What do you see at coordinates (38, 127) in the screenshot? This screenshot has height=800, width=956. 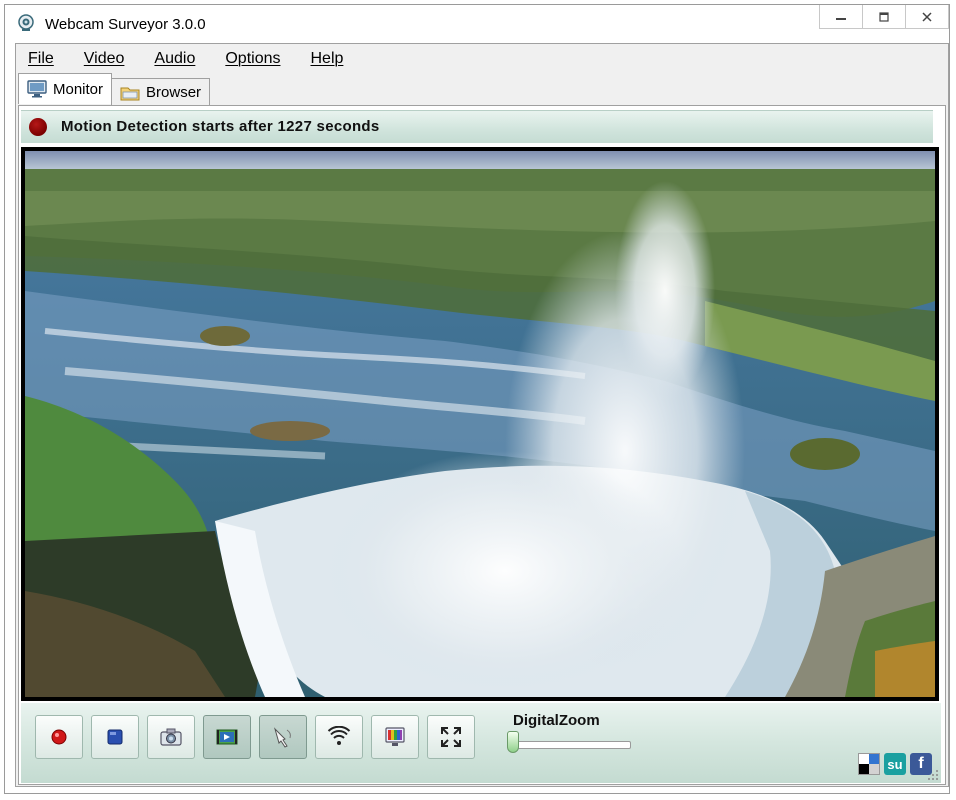 I see `motion-status-indicator` at bounding box center [38, 127].